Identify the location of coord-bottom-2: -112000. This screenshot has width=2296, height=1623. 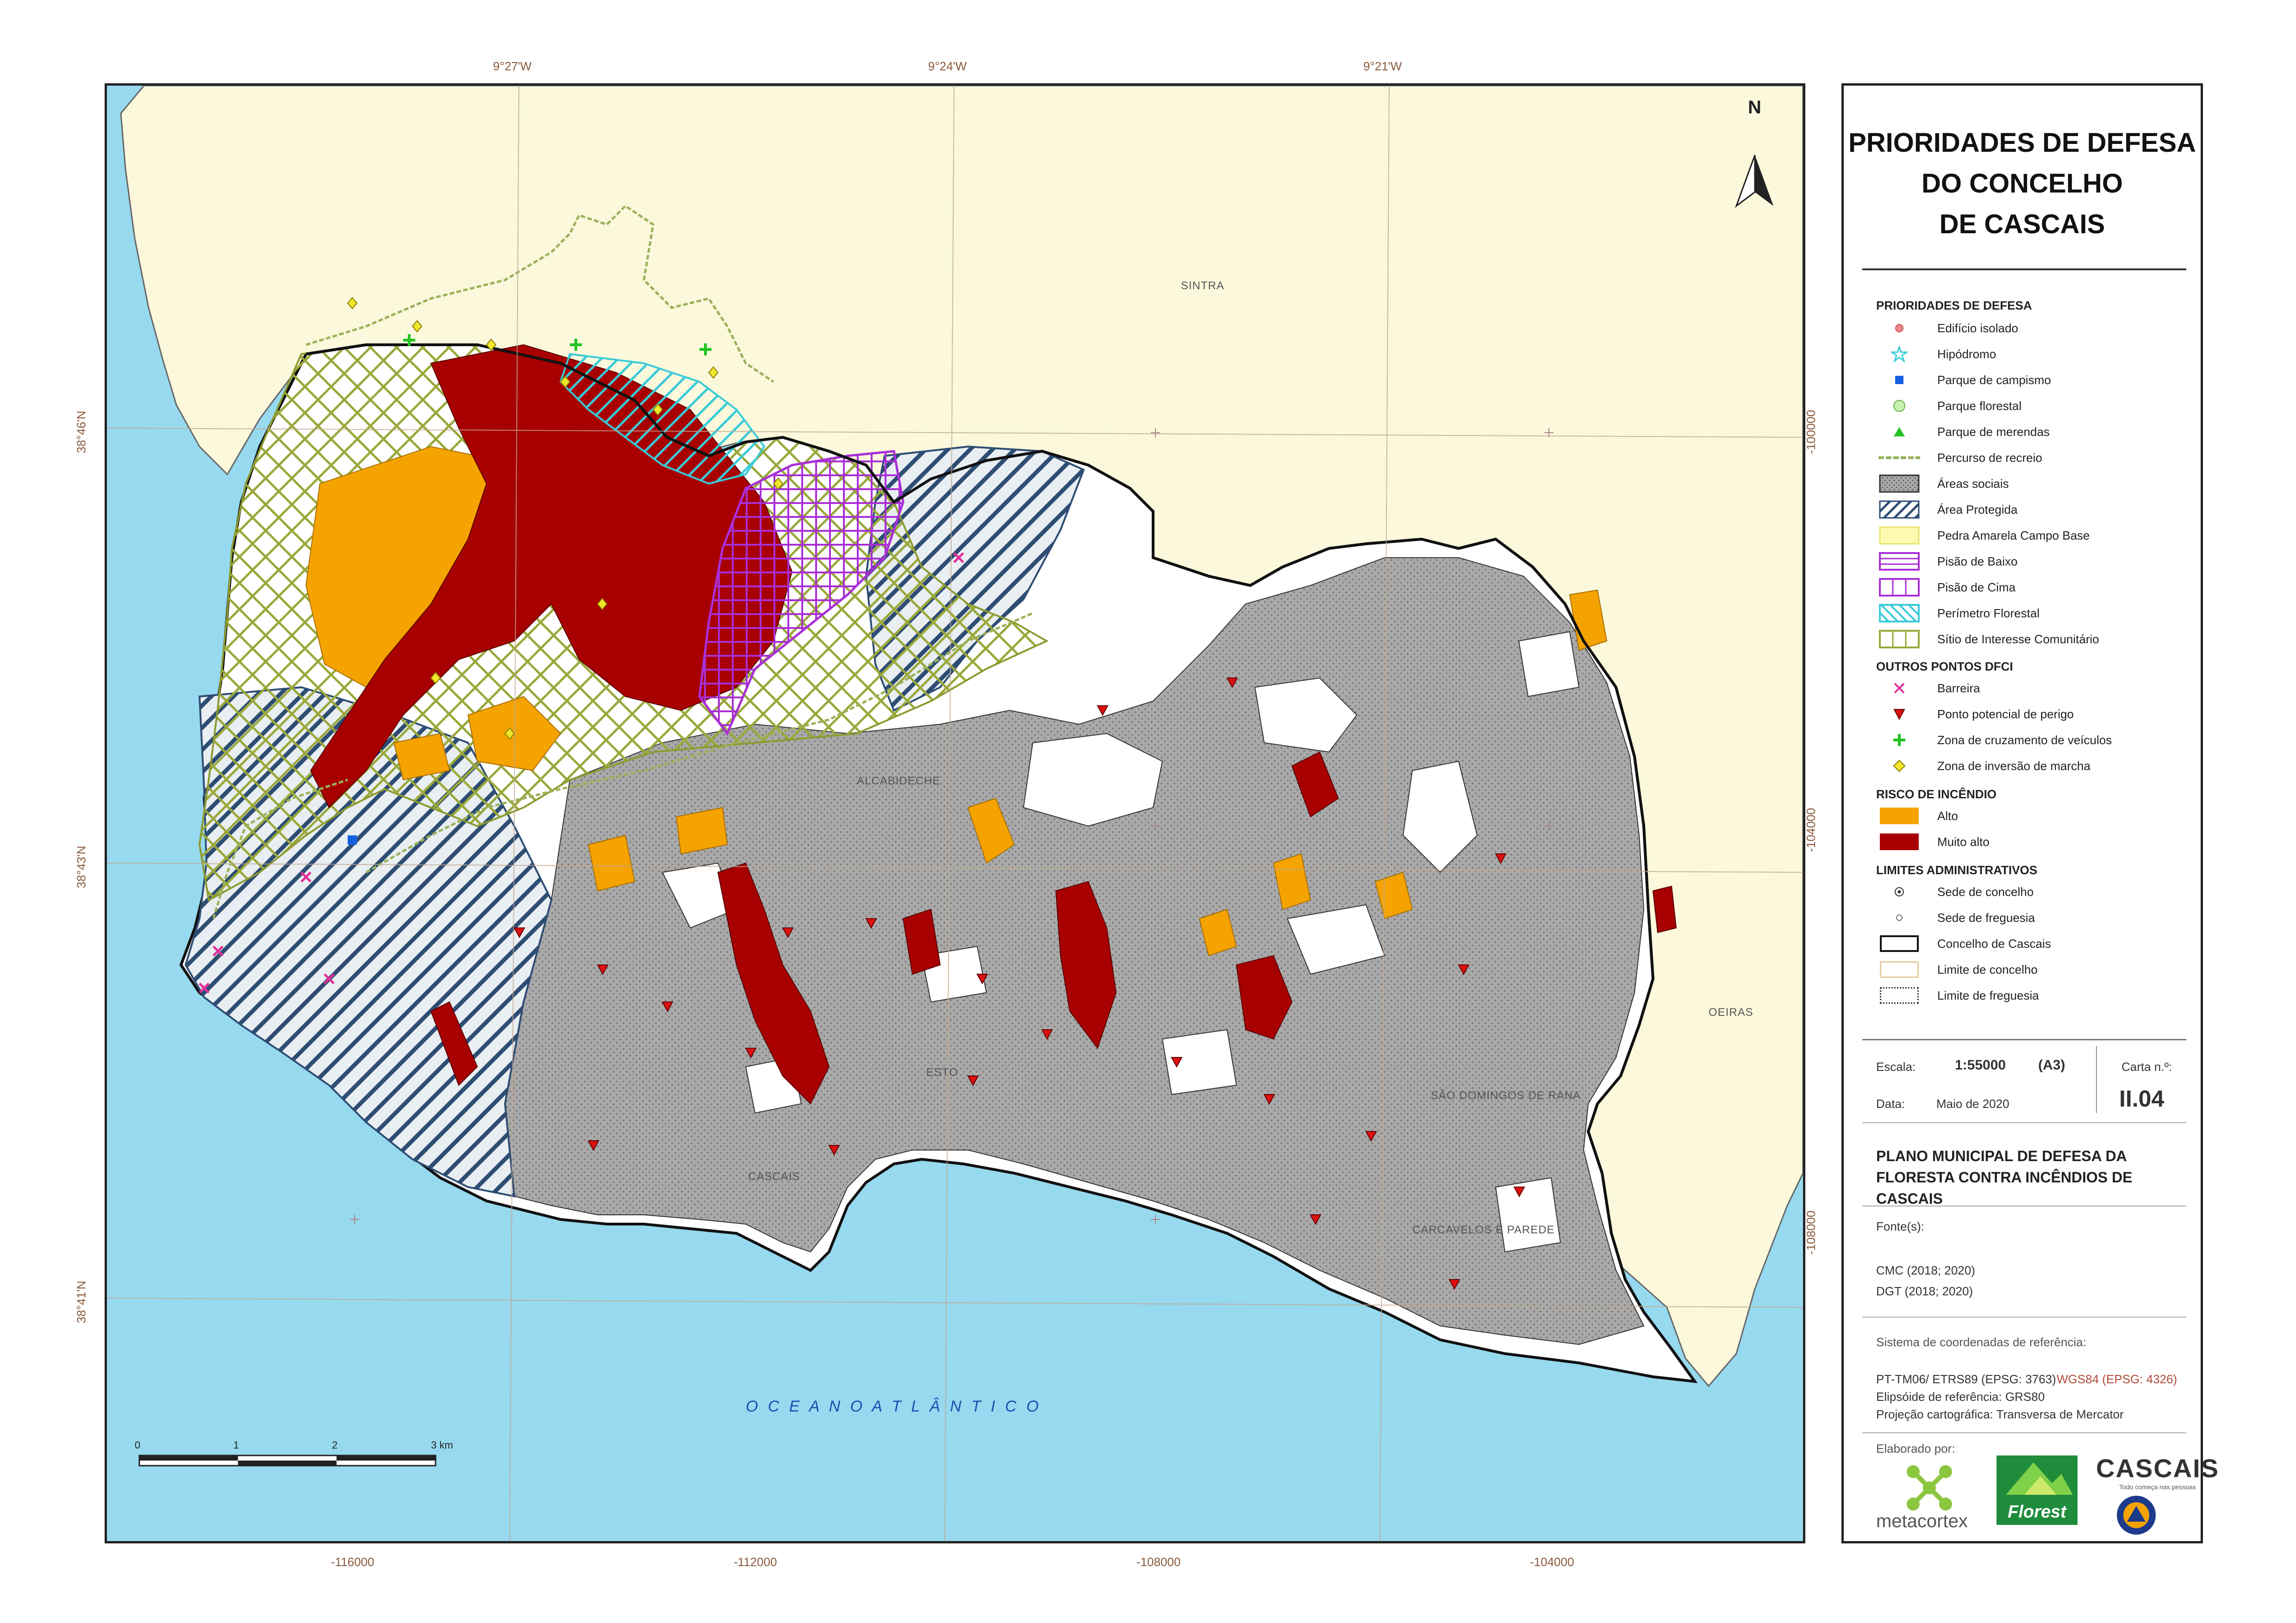
(755, 1562).